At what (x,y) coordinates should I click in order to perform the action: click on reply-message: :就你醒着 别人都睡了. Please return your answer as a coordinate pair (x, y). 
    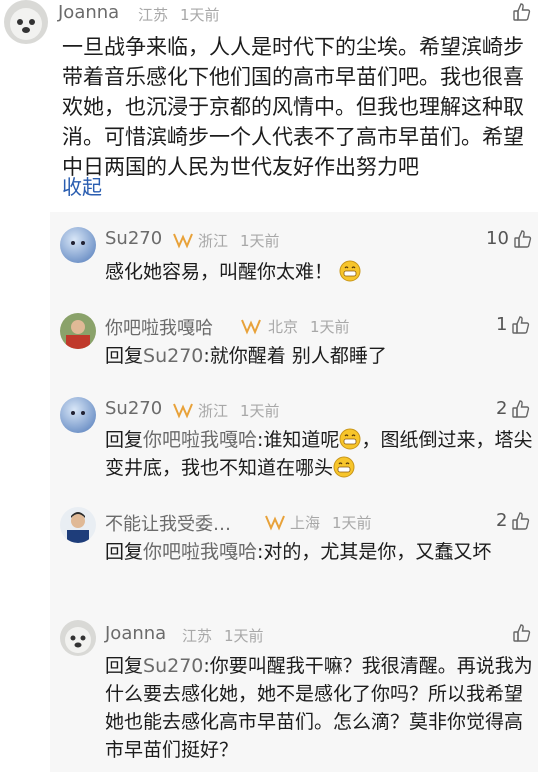
    Looking at the image, I should click on (295, 356).